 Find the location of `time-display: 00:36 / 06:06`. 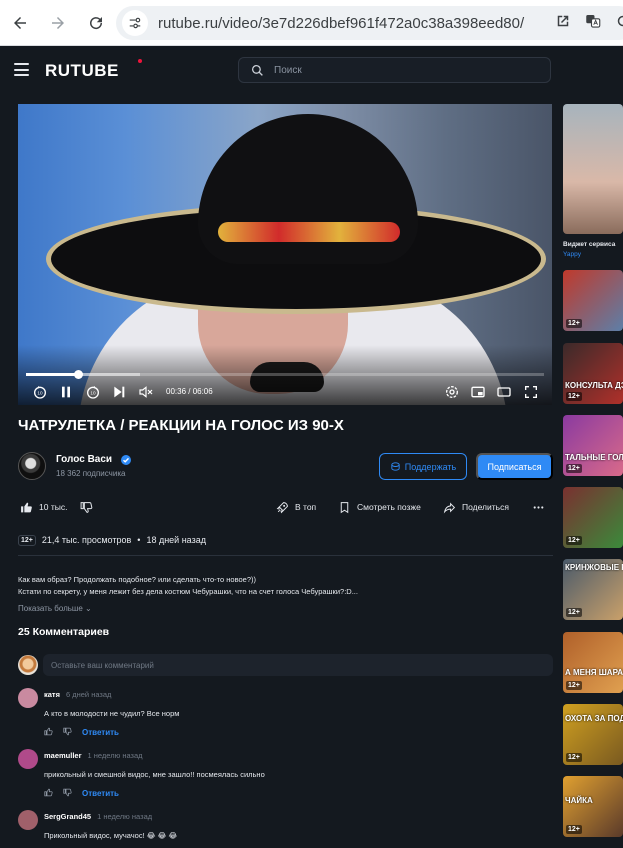

time-display: 00:36 / 06:06 is located at coordinates (189, 391).